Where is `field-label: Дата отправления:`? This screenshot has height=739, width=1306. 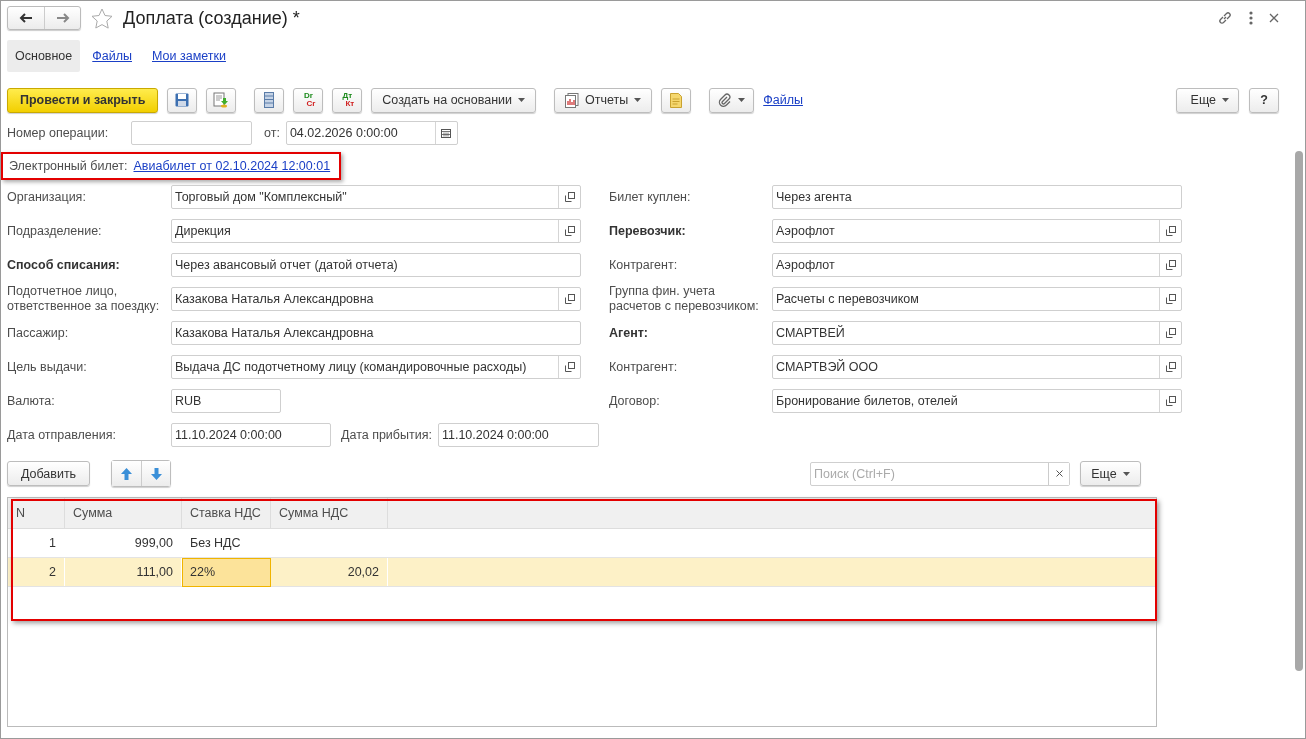
field-label: Дата отправления: is located at coordinates (62, 435).